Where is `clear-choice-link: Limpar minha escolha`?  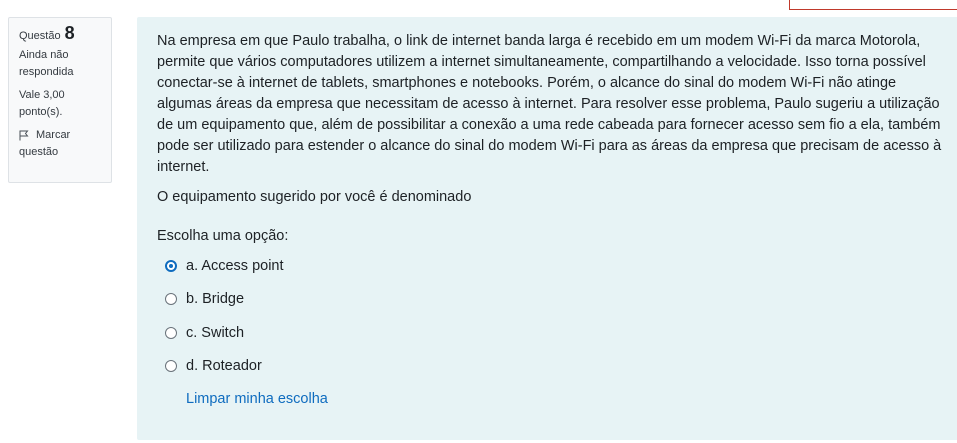 clear-choice-link: Limpar minha escolha is located at coordinates (257, 399).